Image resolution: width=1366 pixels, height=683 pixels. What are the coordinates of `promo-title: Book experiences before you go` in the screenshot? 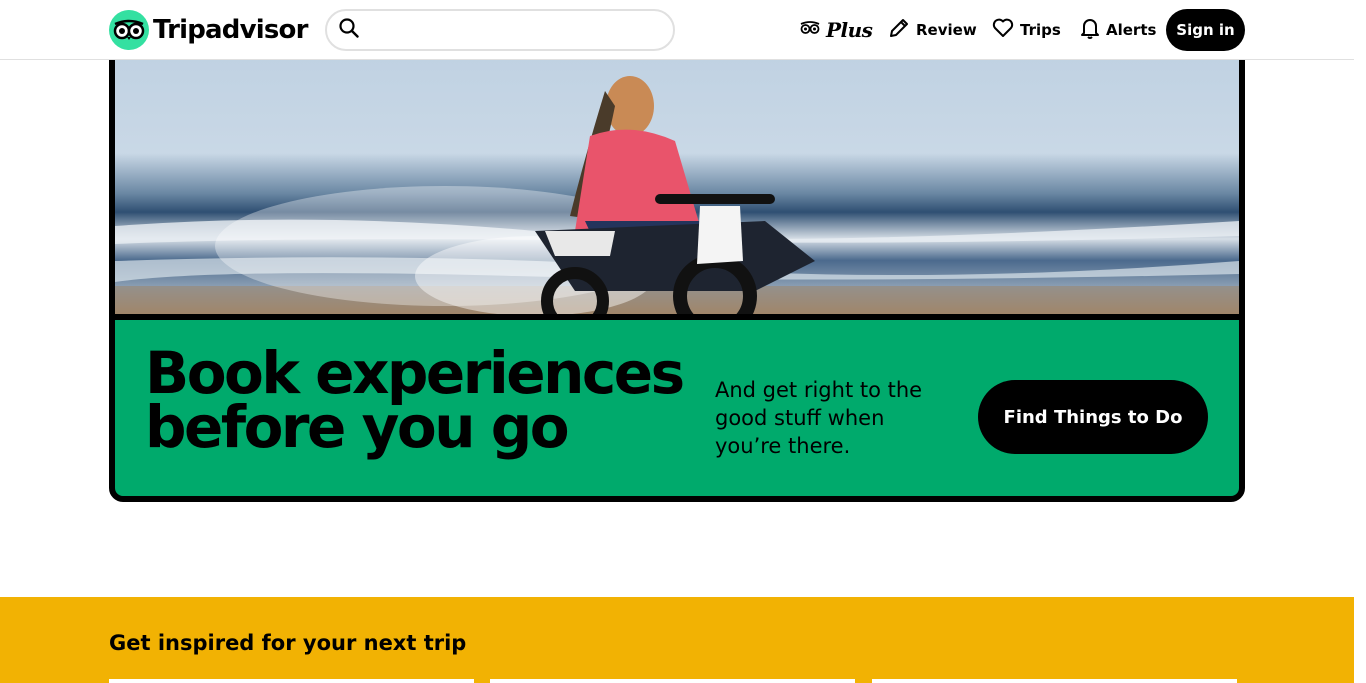 It's located at (425, 400).